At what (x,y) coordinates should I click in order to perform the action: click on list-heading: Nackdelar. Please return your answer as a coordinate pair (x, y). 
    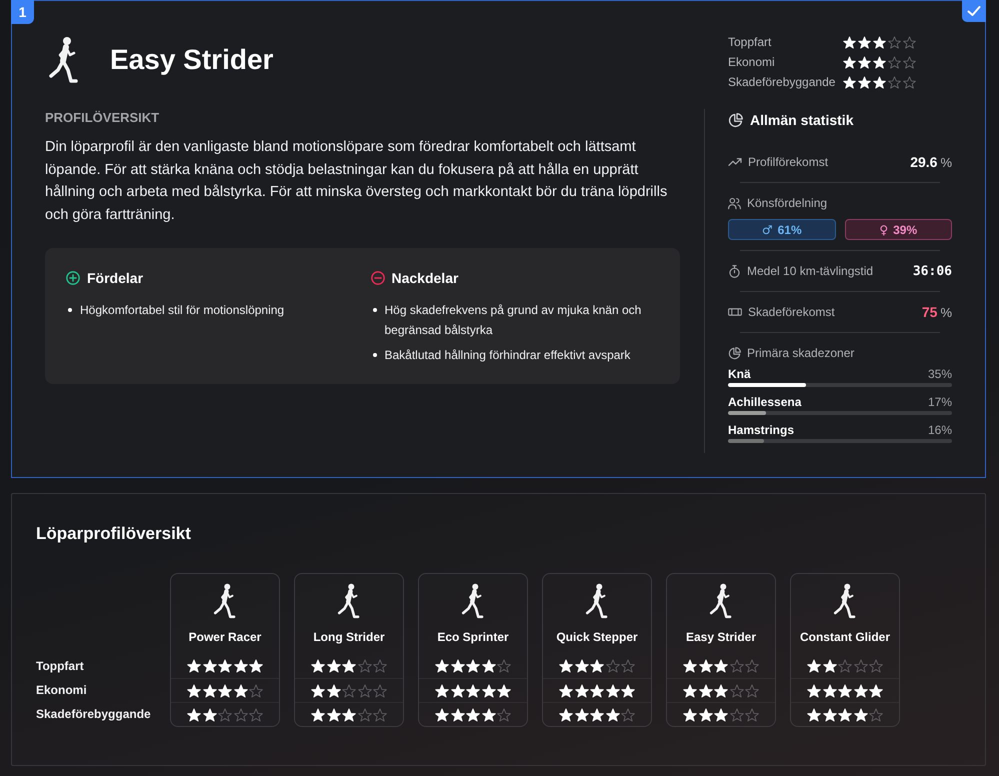
    Looking at the image, I should click on (425, 278).